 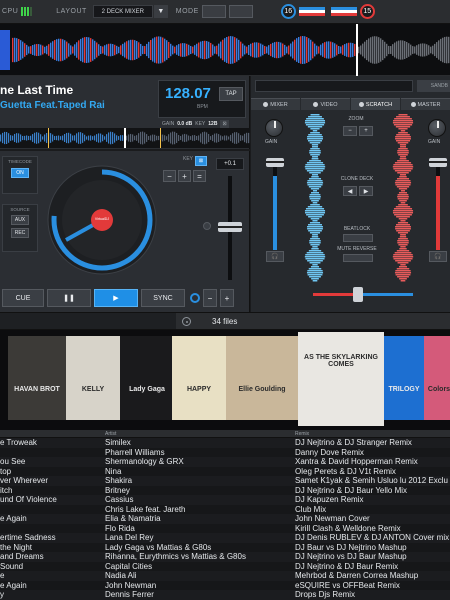 What do you see at coordinates (225, 576) in the screenshot?
I see `track-row: e Nadia Ali Mehrbod & Darren Correa Mashup` at bounding box center [225, 576].